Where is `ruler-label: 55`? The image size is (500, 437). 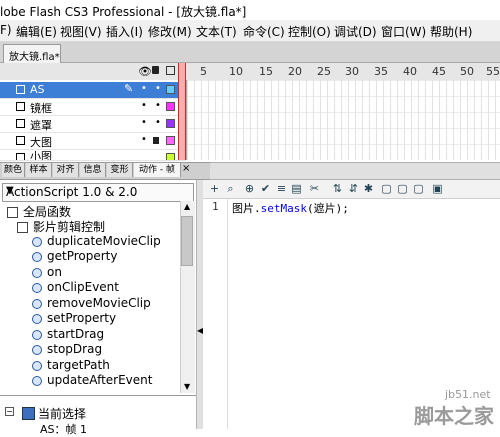
ruler-label: 55 is located at coordinates (493, 71).